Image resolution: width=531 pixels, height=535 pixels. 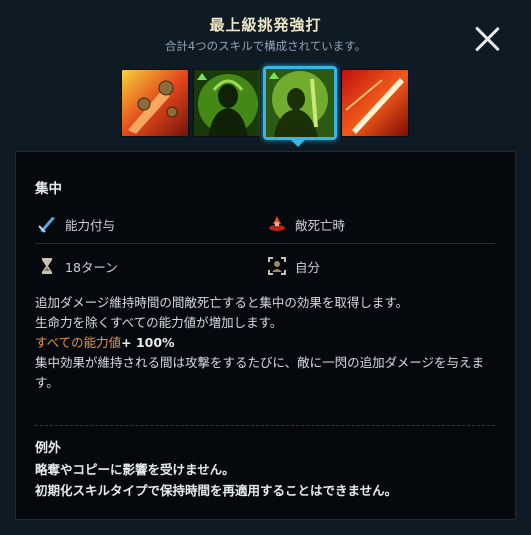 I want to click on description-line: 集中効果が維持される間は攻撃をするたびに、敵に一閃の追加ダメージを与えます。, so click(x=260, y=372).